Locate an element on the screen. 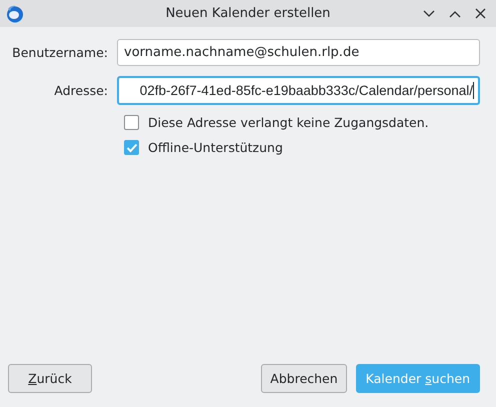 This screenshot has width=496, height=407. input-field: 02fb-26f7-41ed-85fc-e19baabb333c/Calendar/personal/ is located at coordinates (298, 90).